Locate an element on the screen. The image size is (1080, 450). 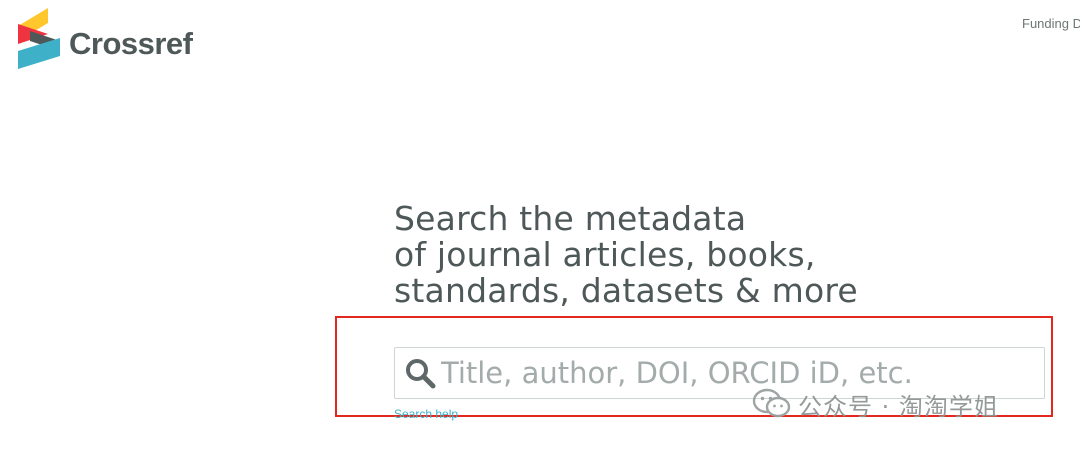
wechat-icon is located at coordinates (771, 403).